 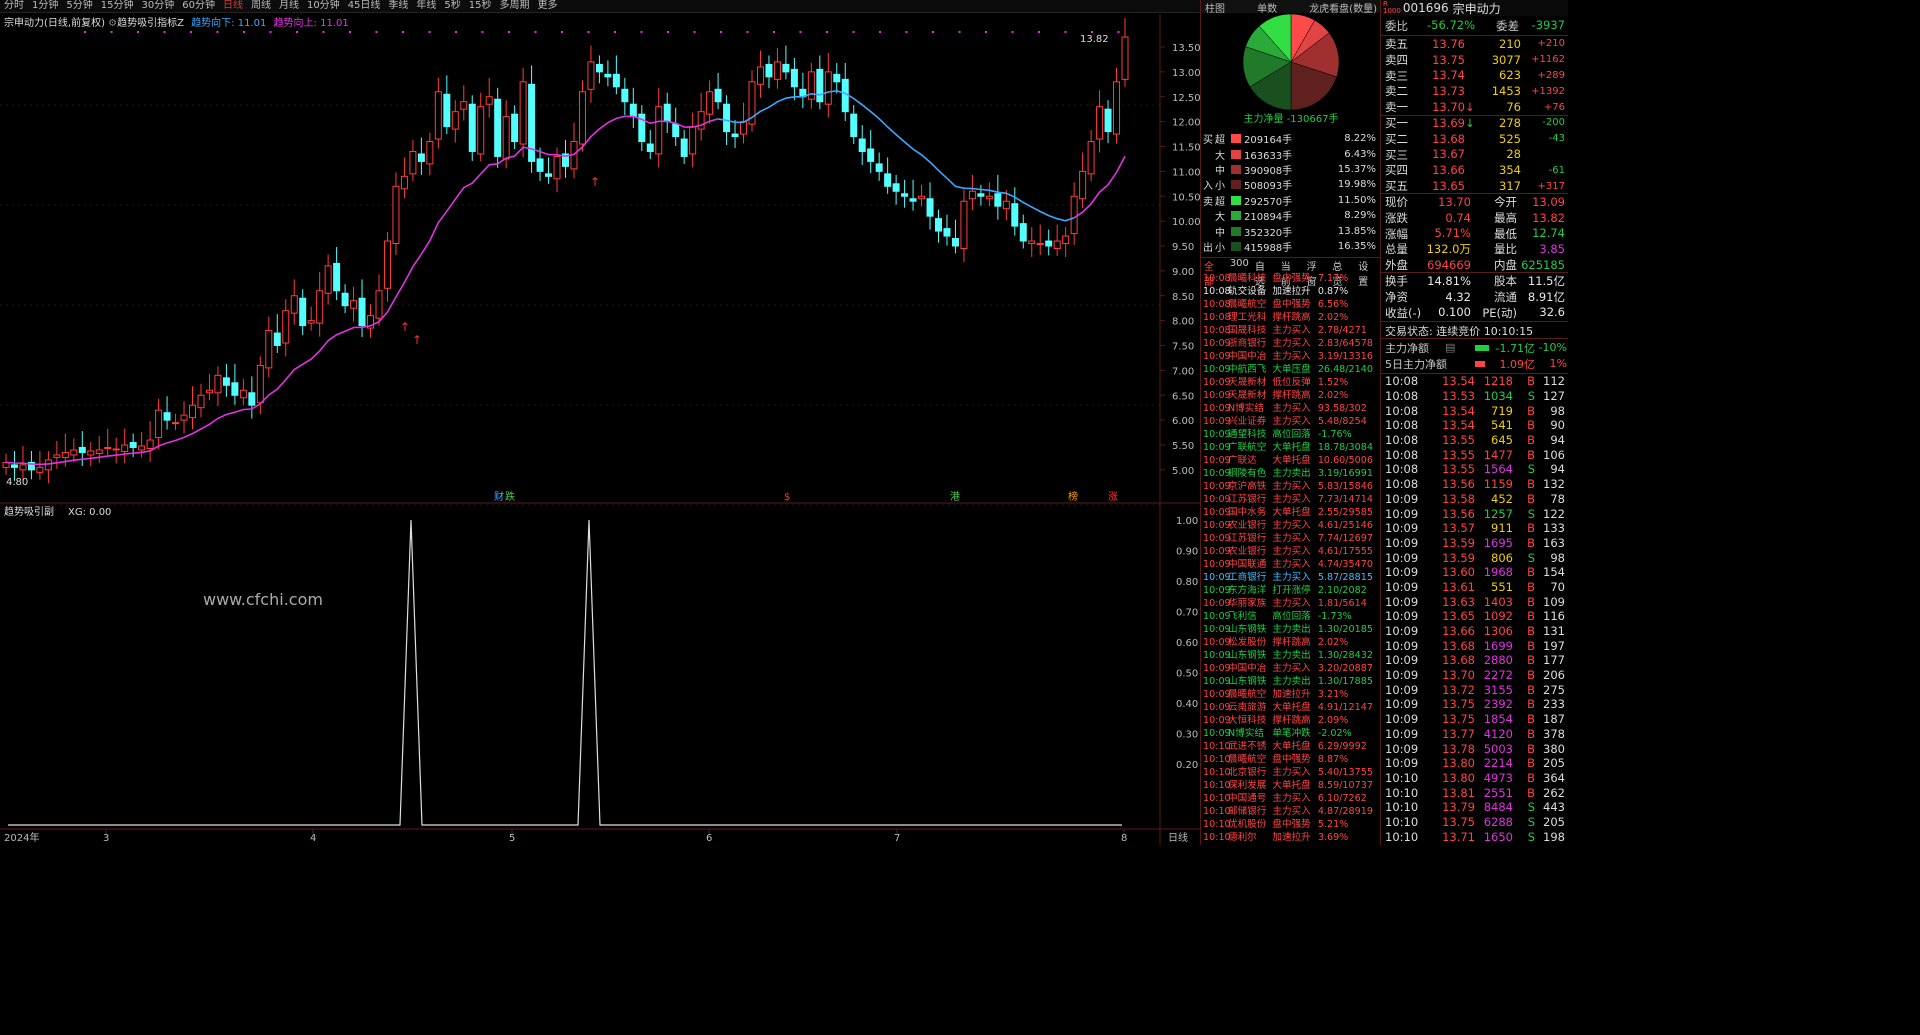 I want to click on tick-row: 10:09 13.72 3155 B 275, so click(x=1476, y=689).